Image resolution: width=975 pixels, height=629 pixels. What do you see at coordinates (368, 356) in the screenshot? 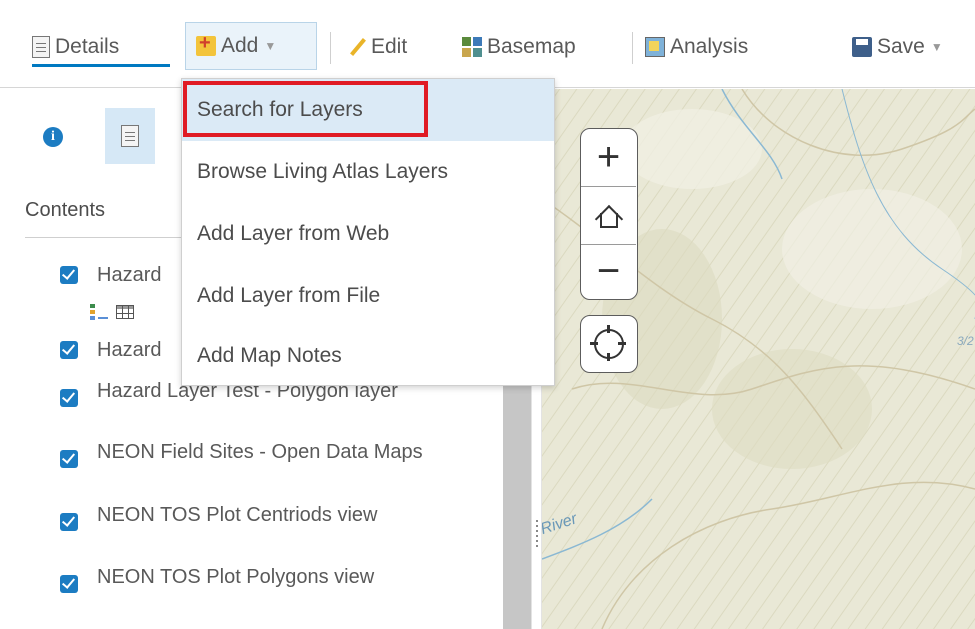
I see `menu-item-add-map-notes: Add Map Notes` at bounding box center [368, 356].